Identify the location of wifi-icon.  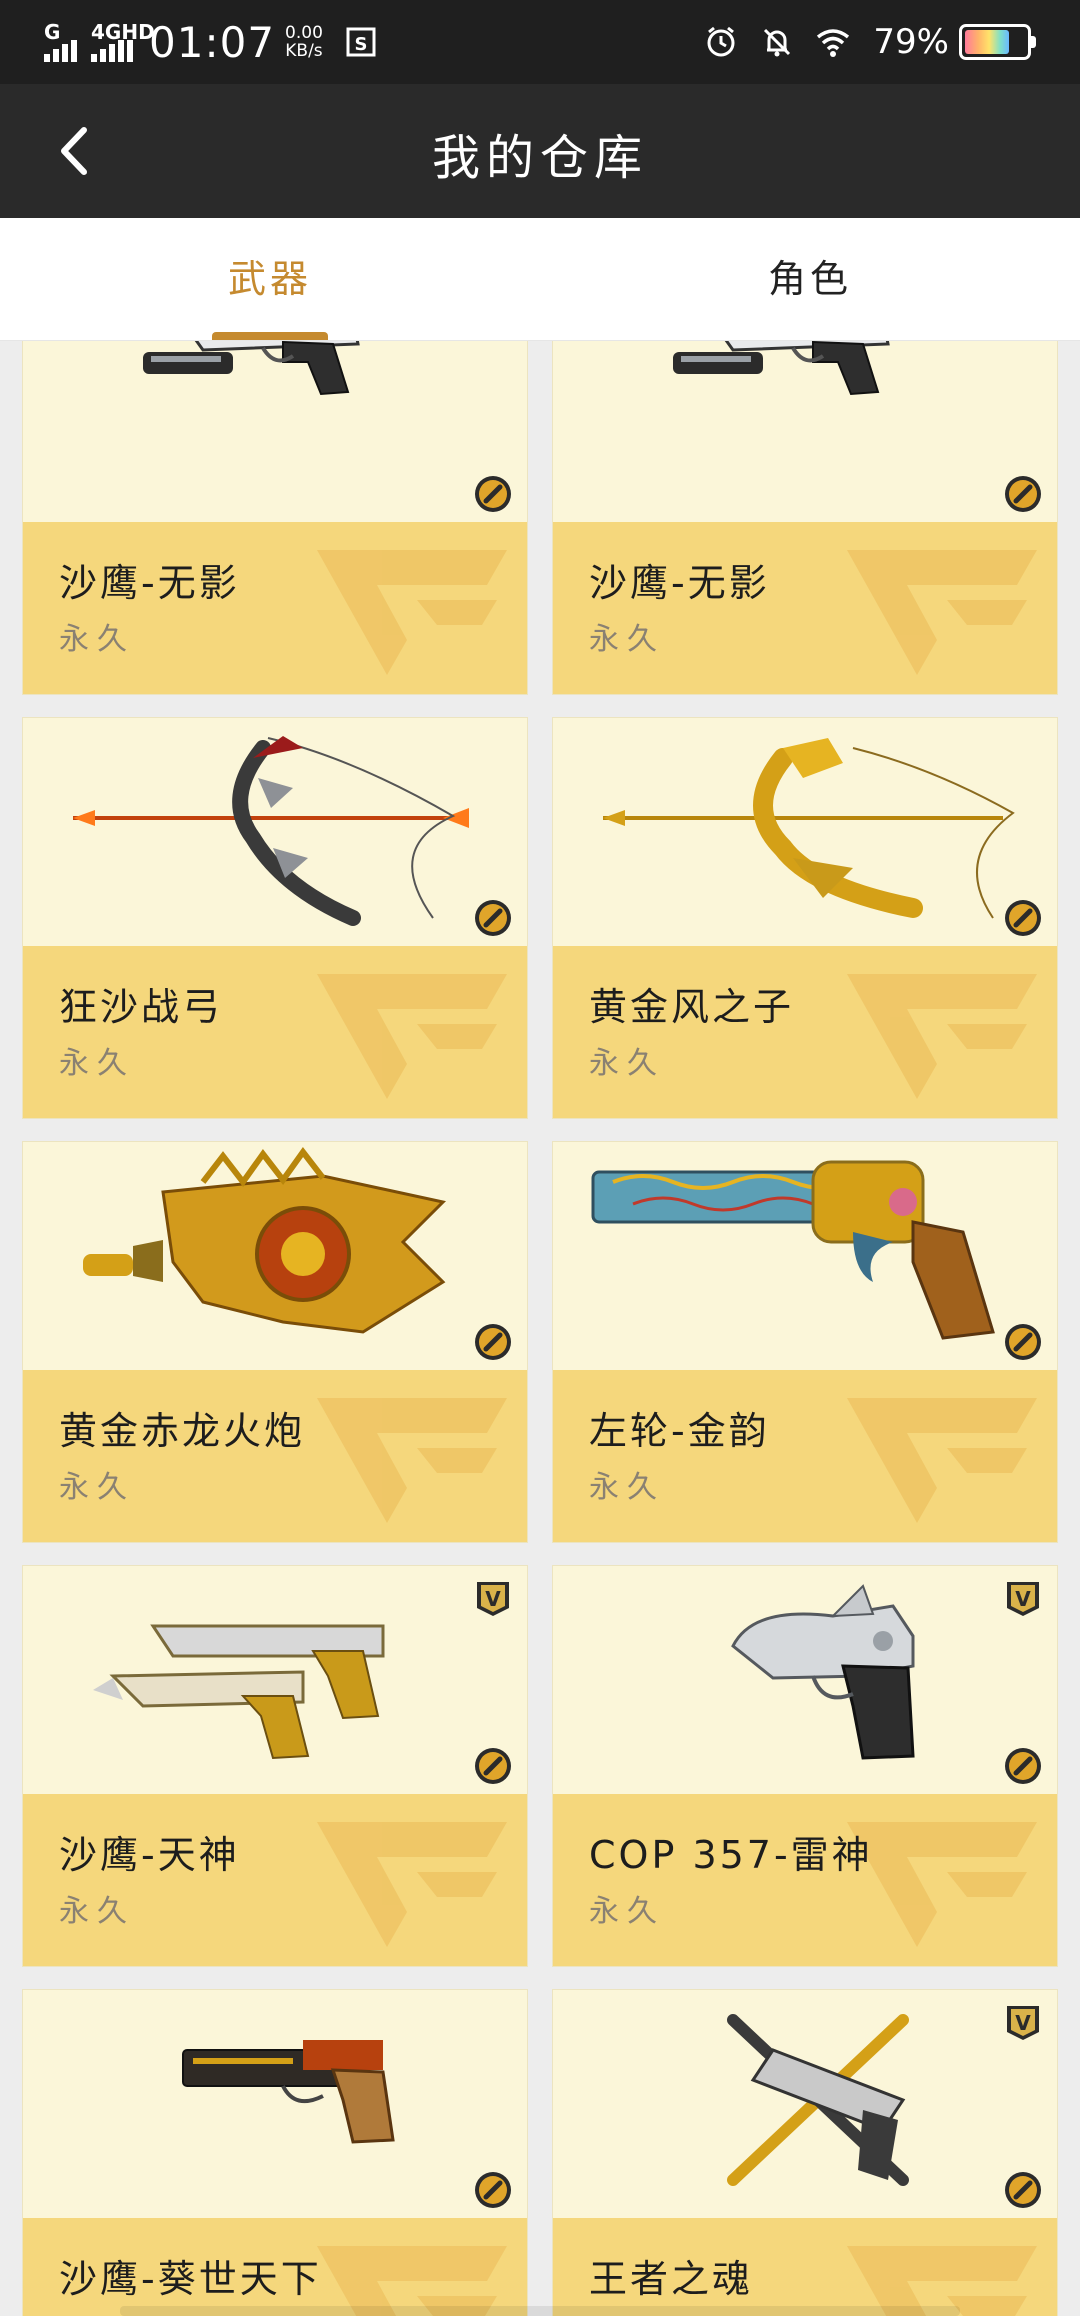
(833, 43).